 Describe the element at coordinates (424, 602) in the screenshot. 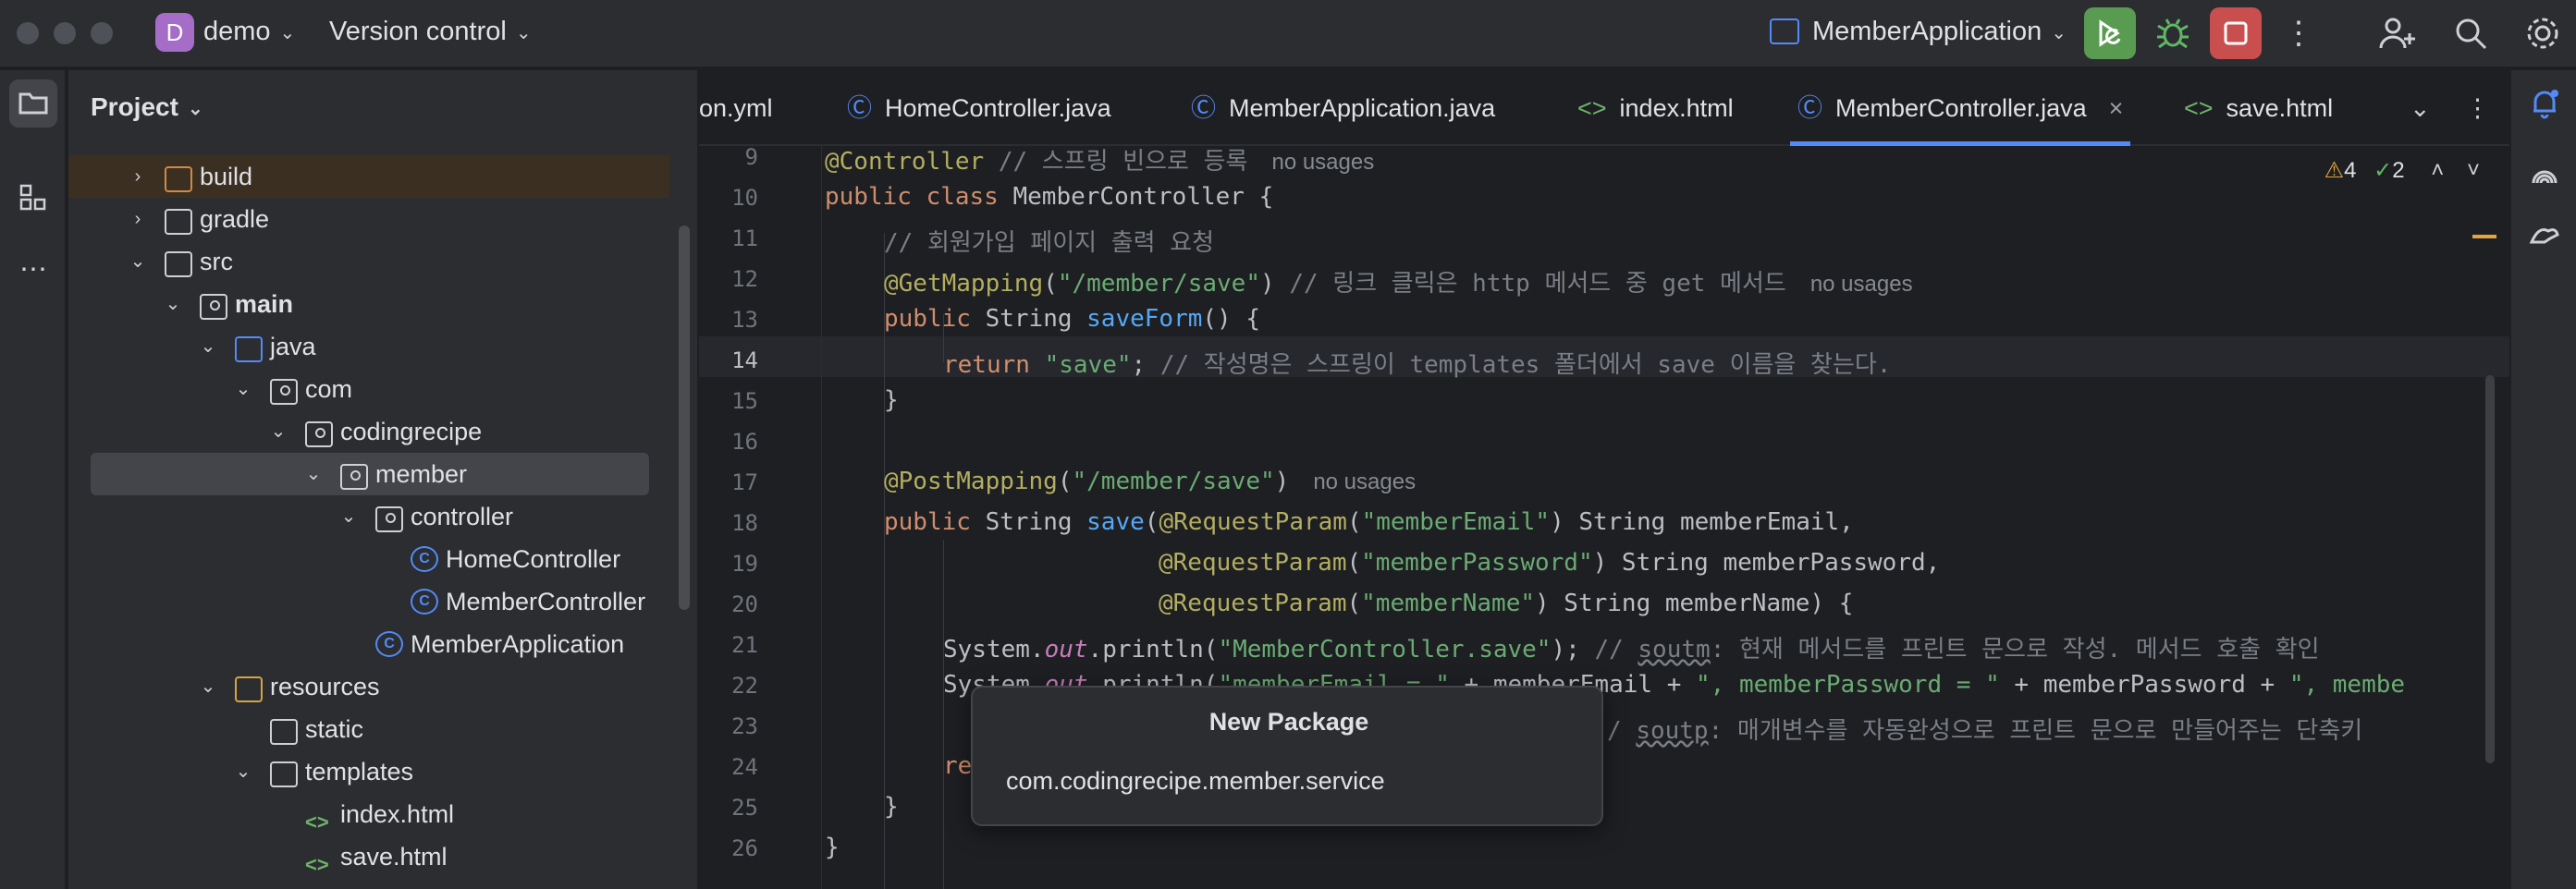

I see `class-icon: C` at that location.